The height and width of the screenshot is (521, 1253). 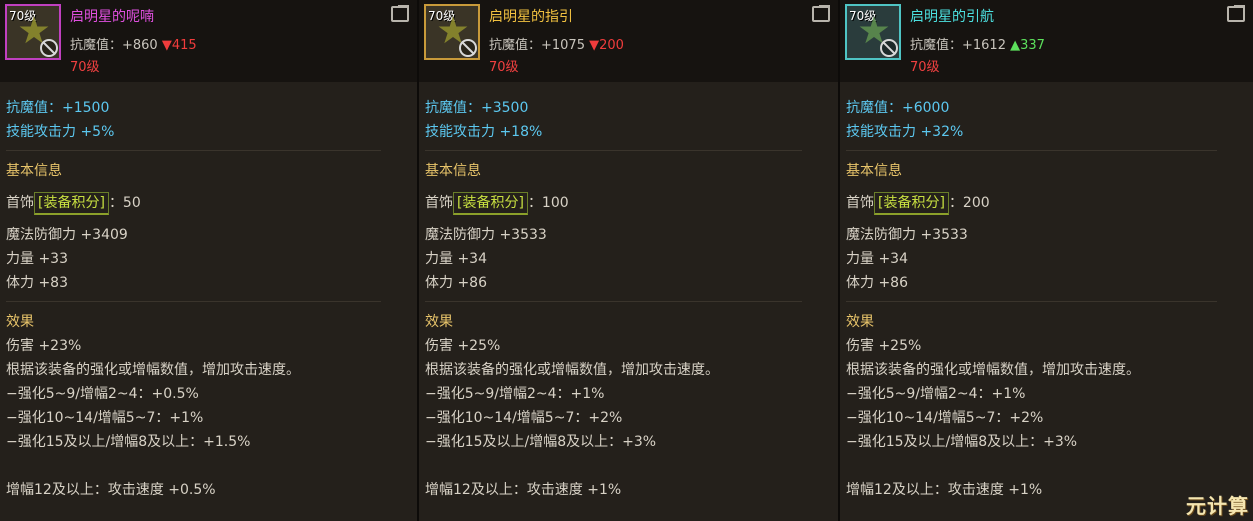 I want to click on resist-diff: ▼415, so click(x=179, y=45).